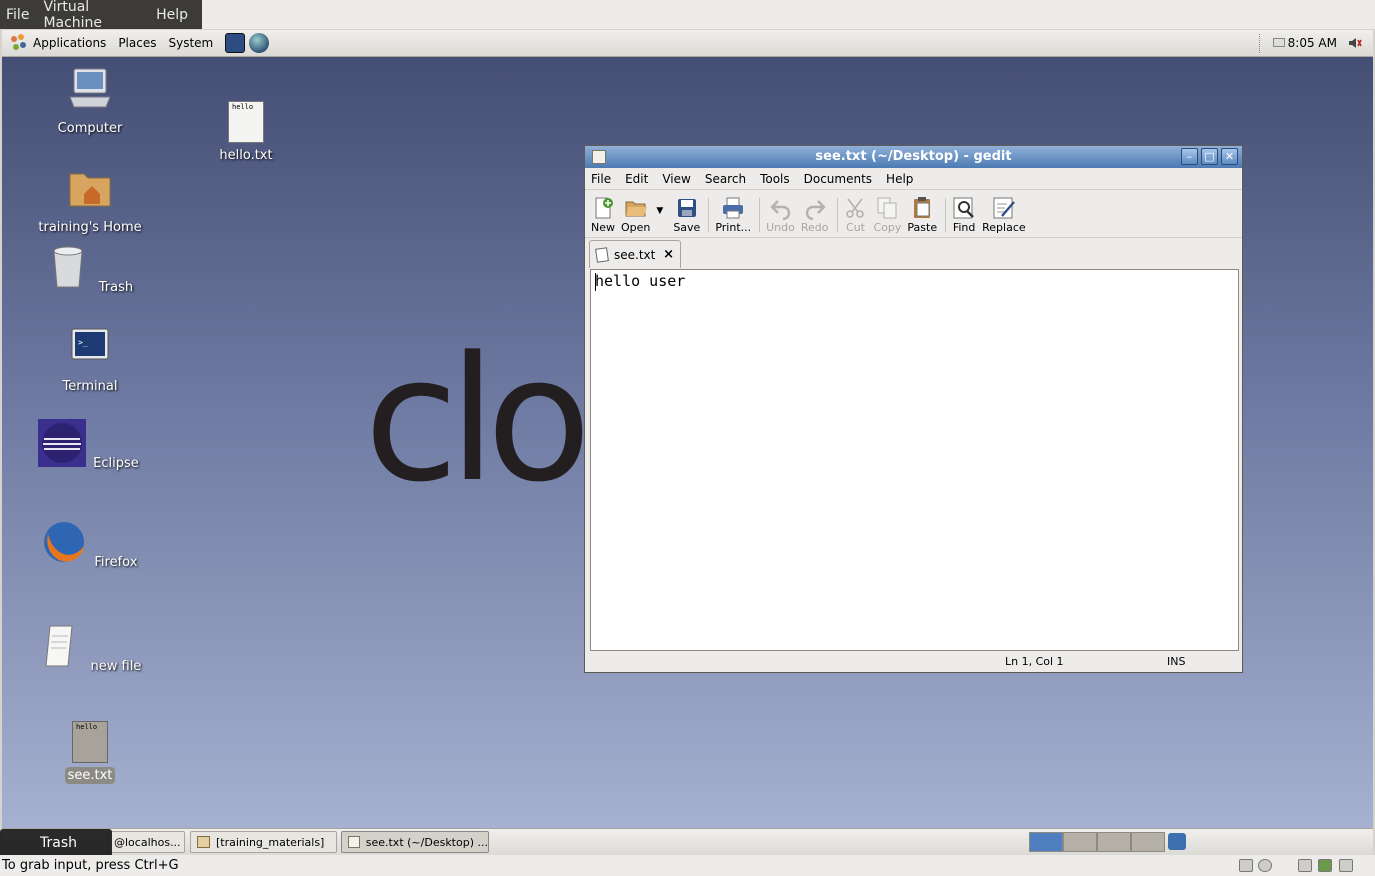 The image size is (1375, 876). What do you see at coordinates (137, 43) in the screenshot?
I see `places-menu: Places` at bounding box center [137, 43].